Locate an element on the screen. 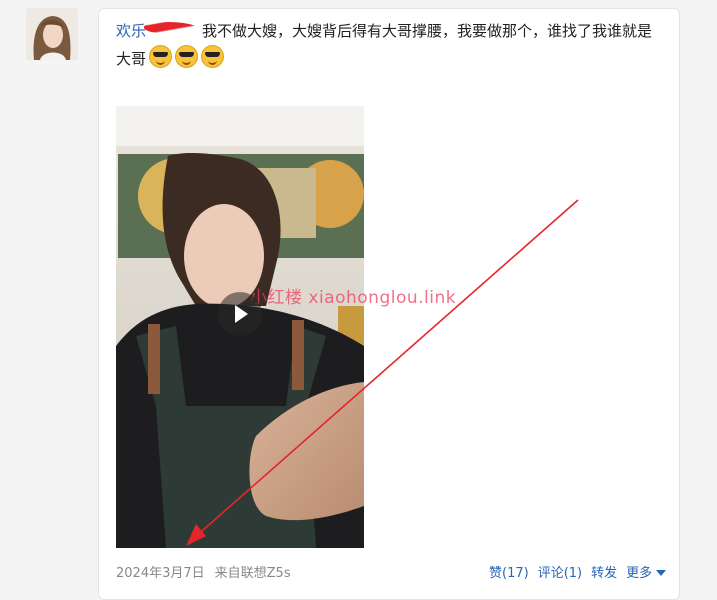 The image size is (717, 600). more-label: 更多 is located at coordinates (639, 573).